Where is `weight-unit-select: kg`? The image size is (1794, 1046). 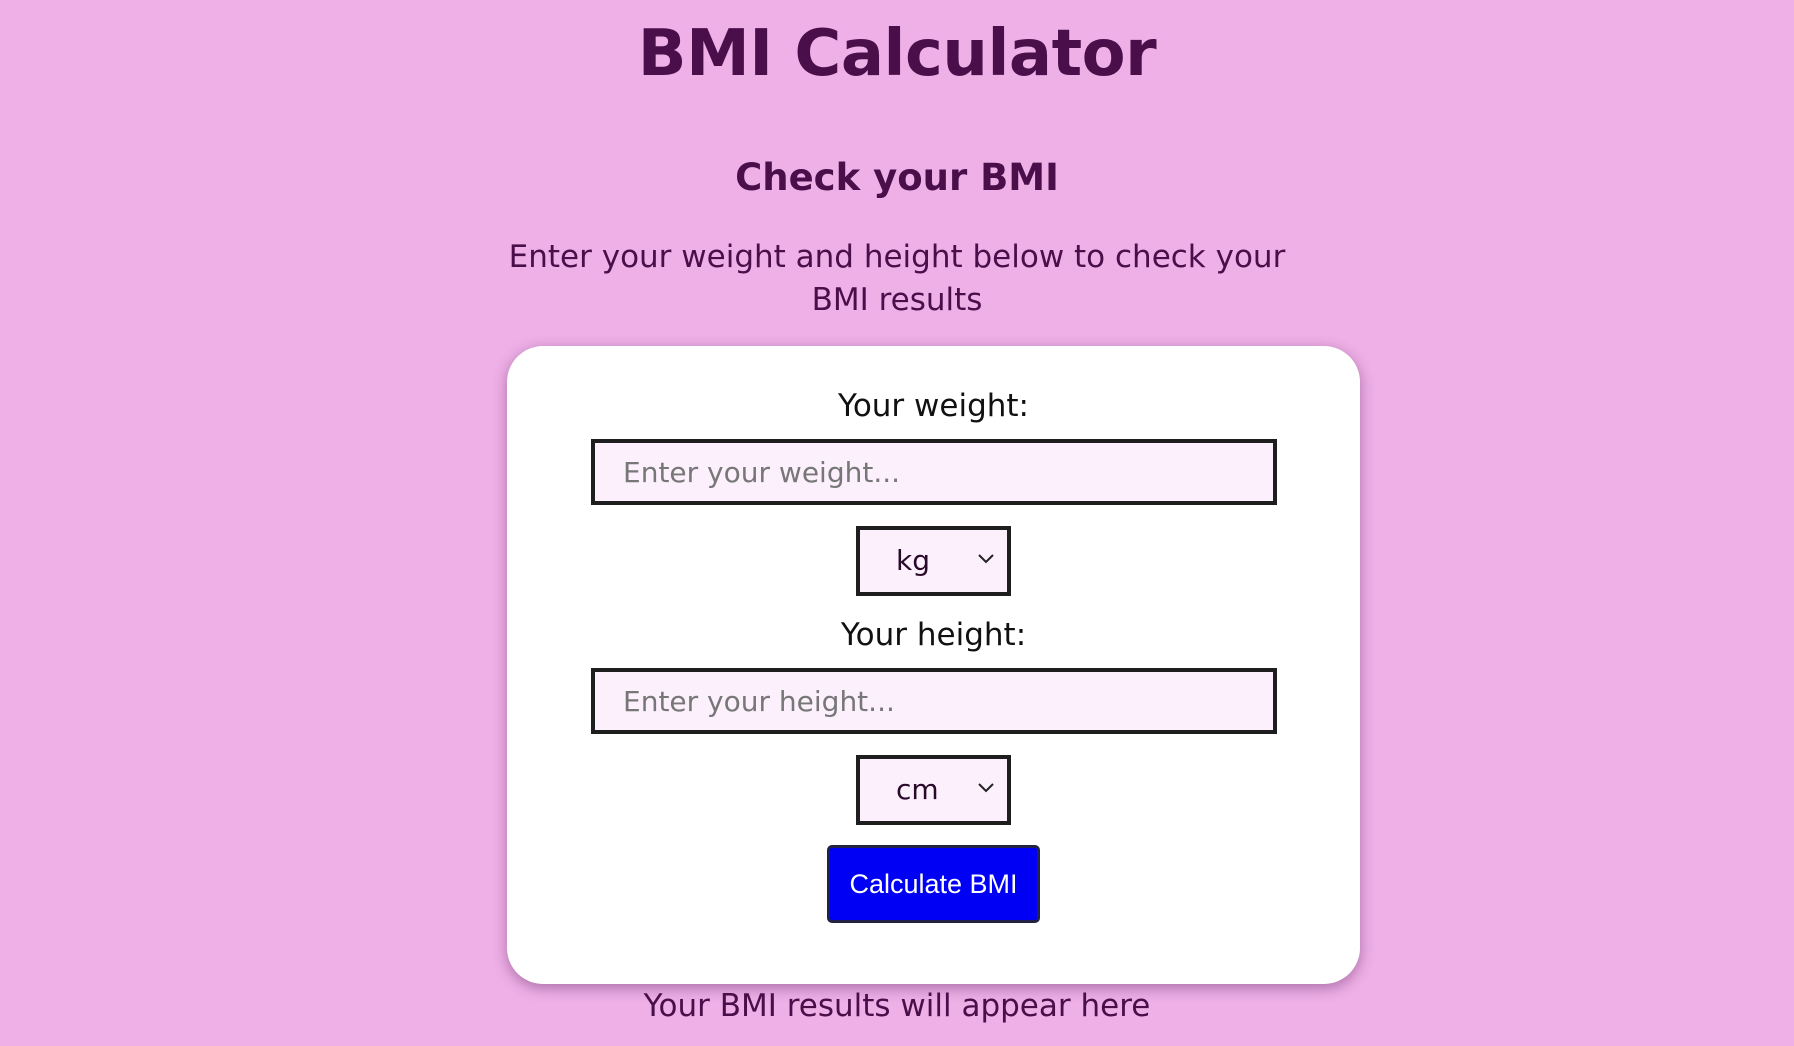 weight-unit-select: kg is located at coordinates (933, 561).